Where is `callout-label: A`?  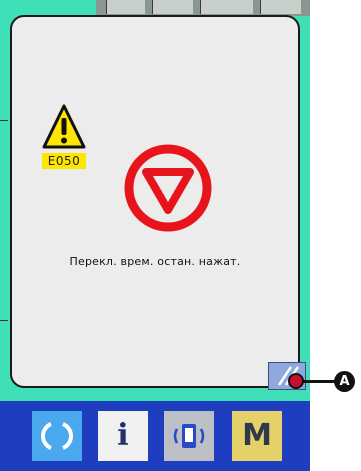 callout-label: A is located at coordinates (344, 381).